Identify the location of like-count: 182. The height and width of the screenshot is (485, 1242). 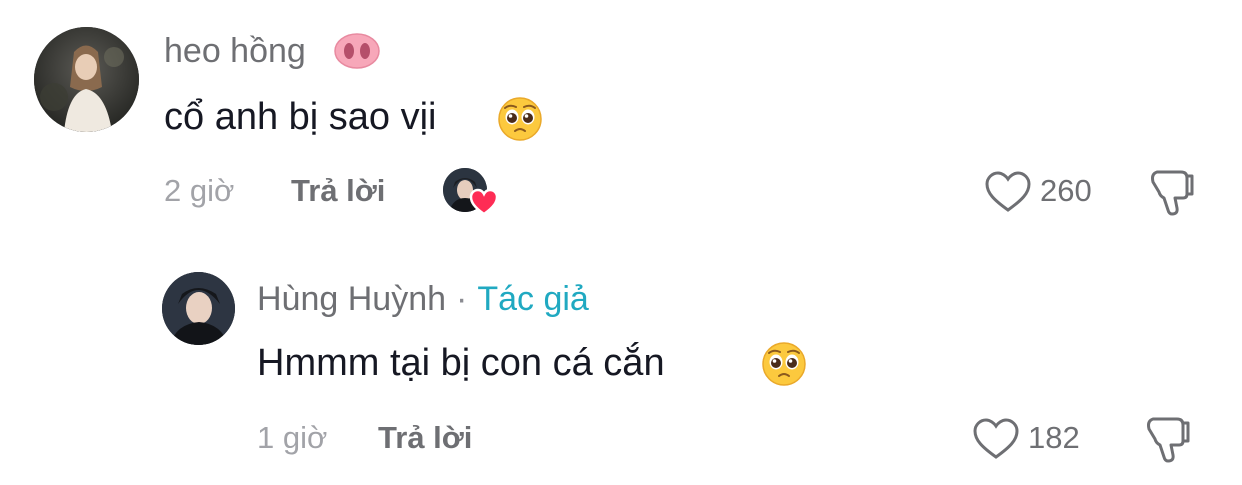
(1054, 437).